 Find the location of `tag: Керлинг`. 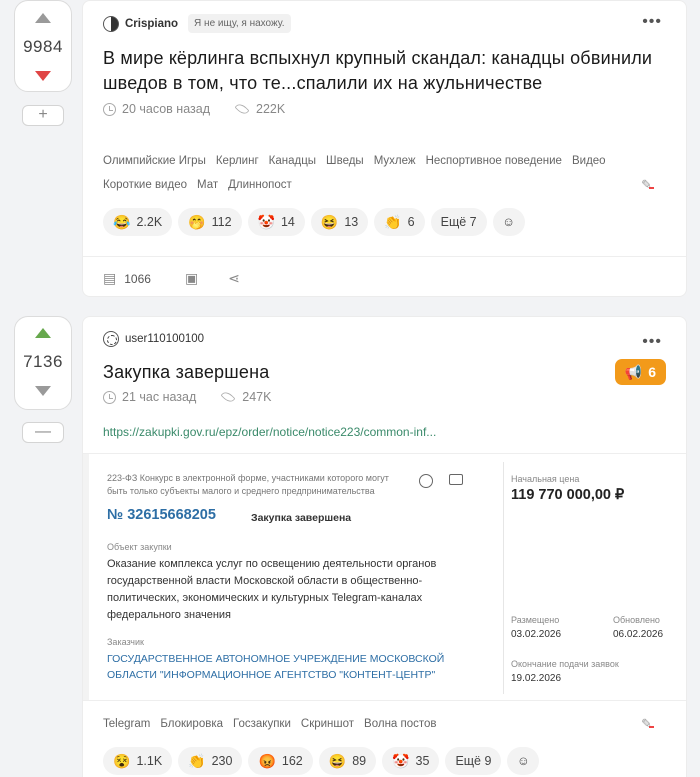

tag: Керлинг is located at coordinates (237, 161).